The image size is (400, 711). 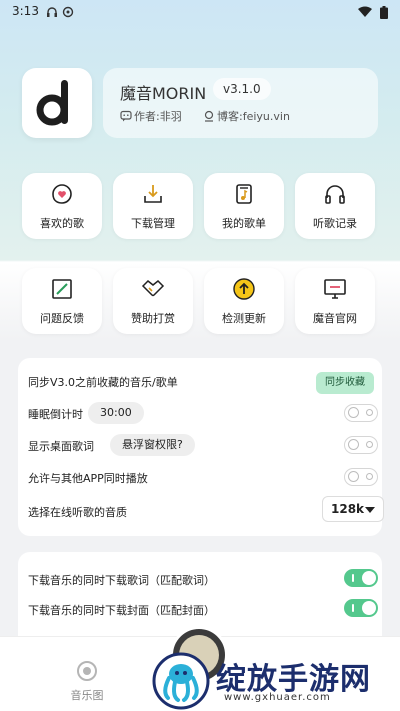 I want to click on quality-select: 128k, so click(x=353, y=509).